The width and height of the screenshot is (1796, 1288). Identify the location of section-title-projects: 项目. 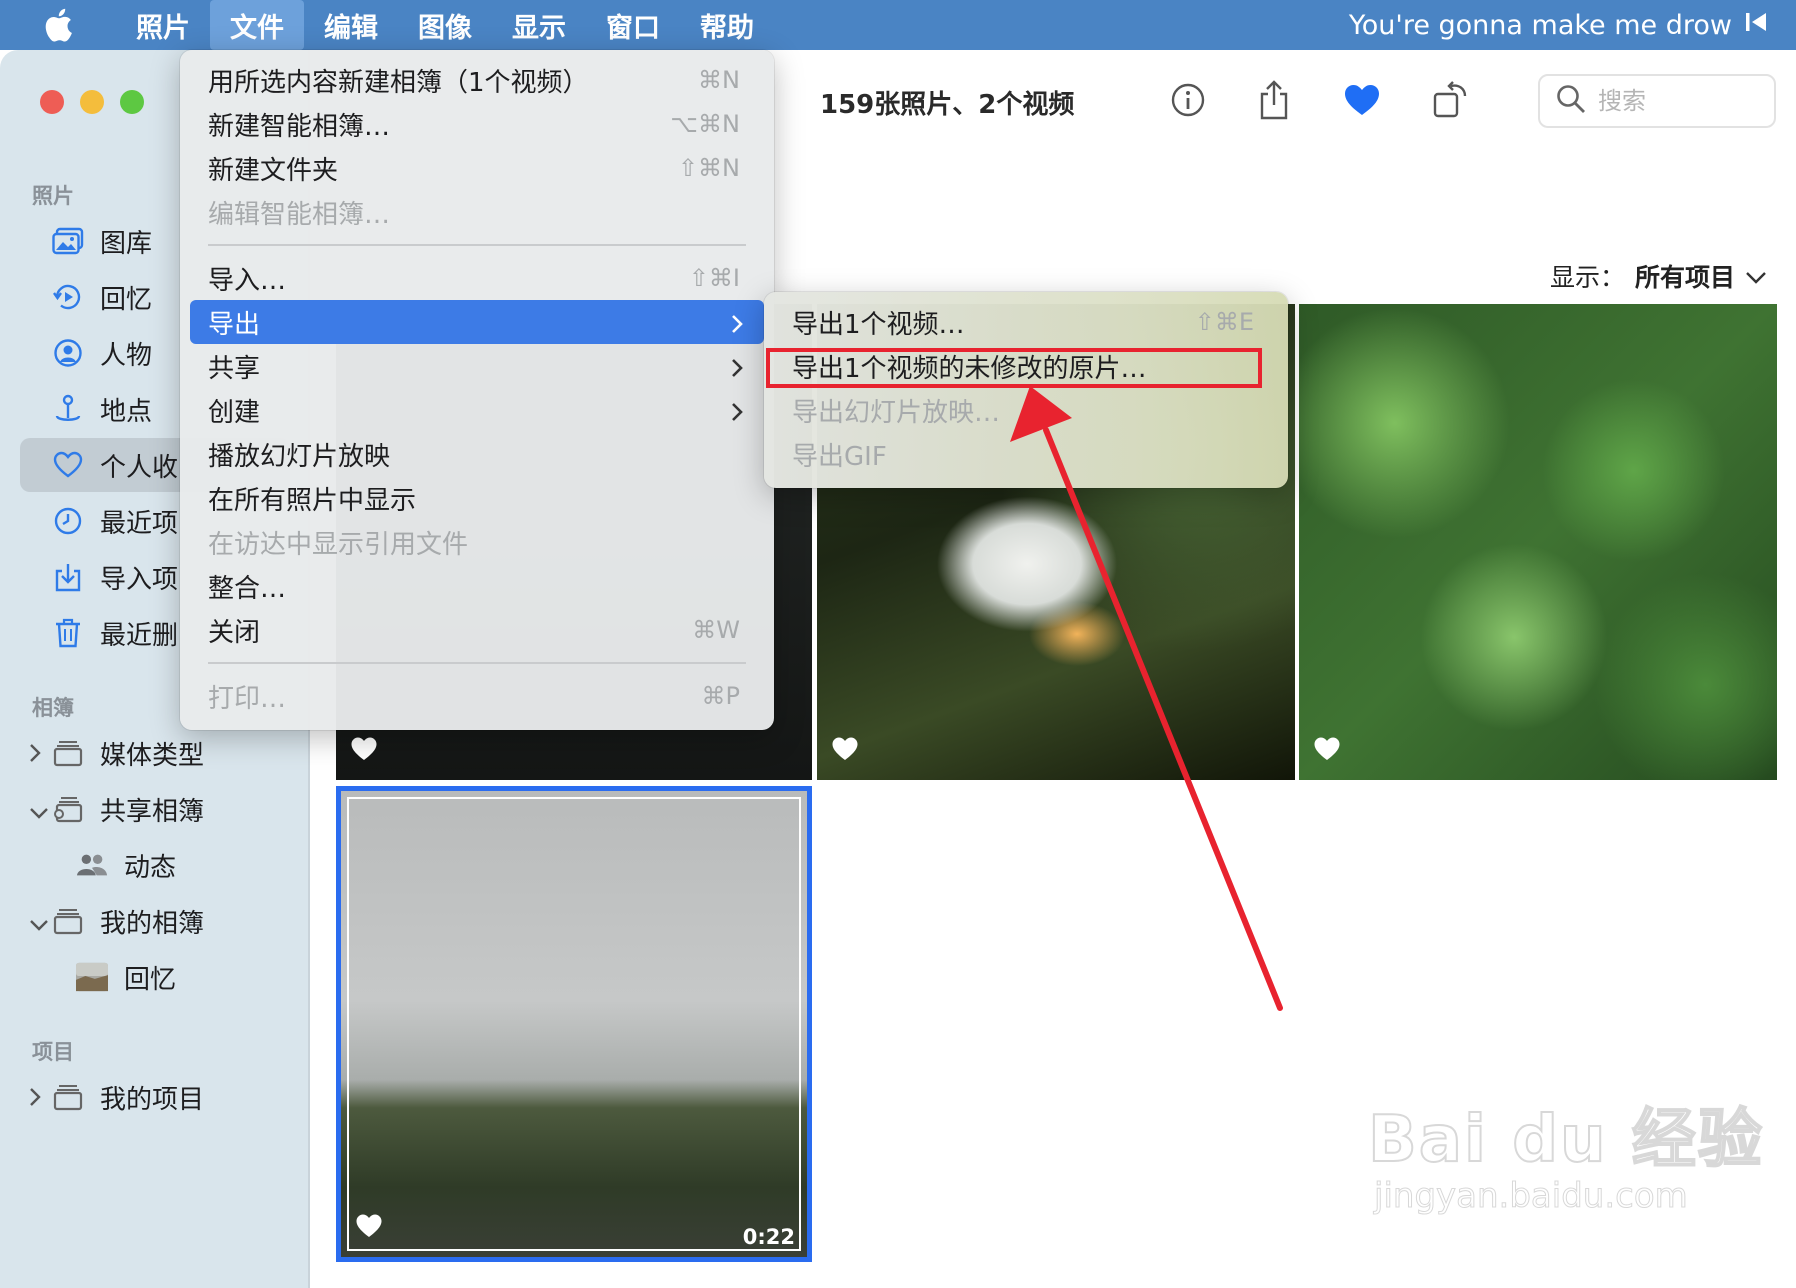
(53, 1052).